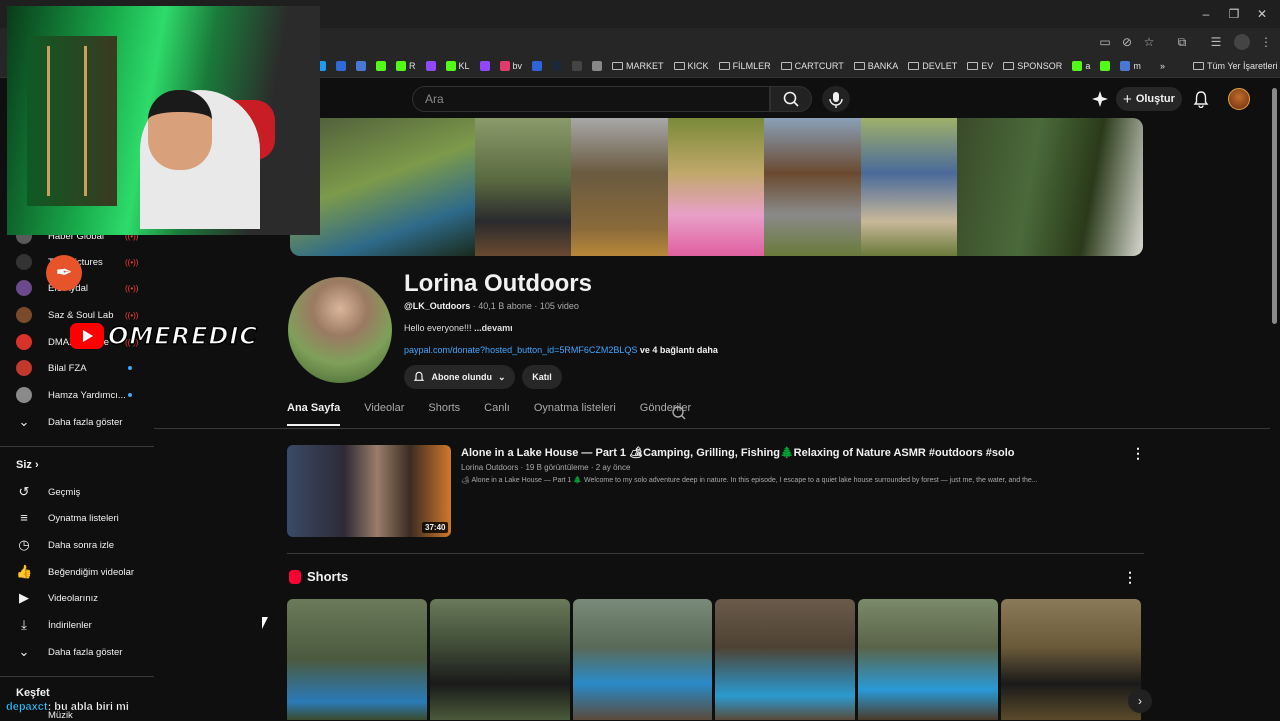 The image size is (1280, 721). Describe the element at coordinates (444, 414) in the screenshot. I see `tab-shorts: Shorts` at that location.